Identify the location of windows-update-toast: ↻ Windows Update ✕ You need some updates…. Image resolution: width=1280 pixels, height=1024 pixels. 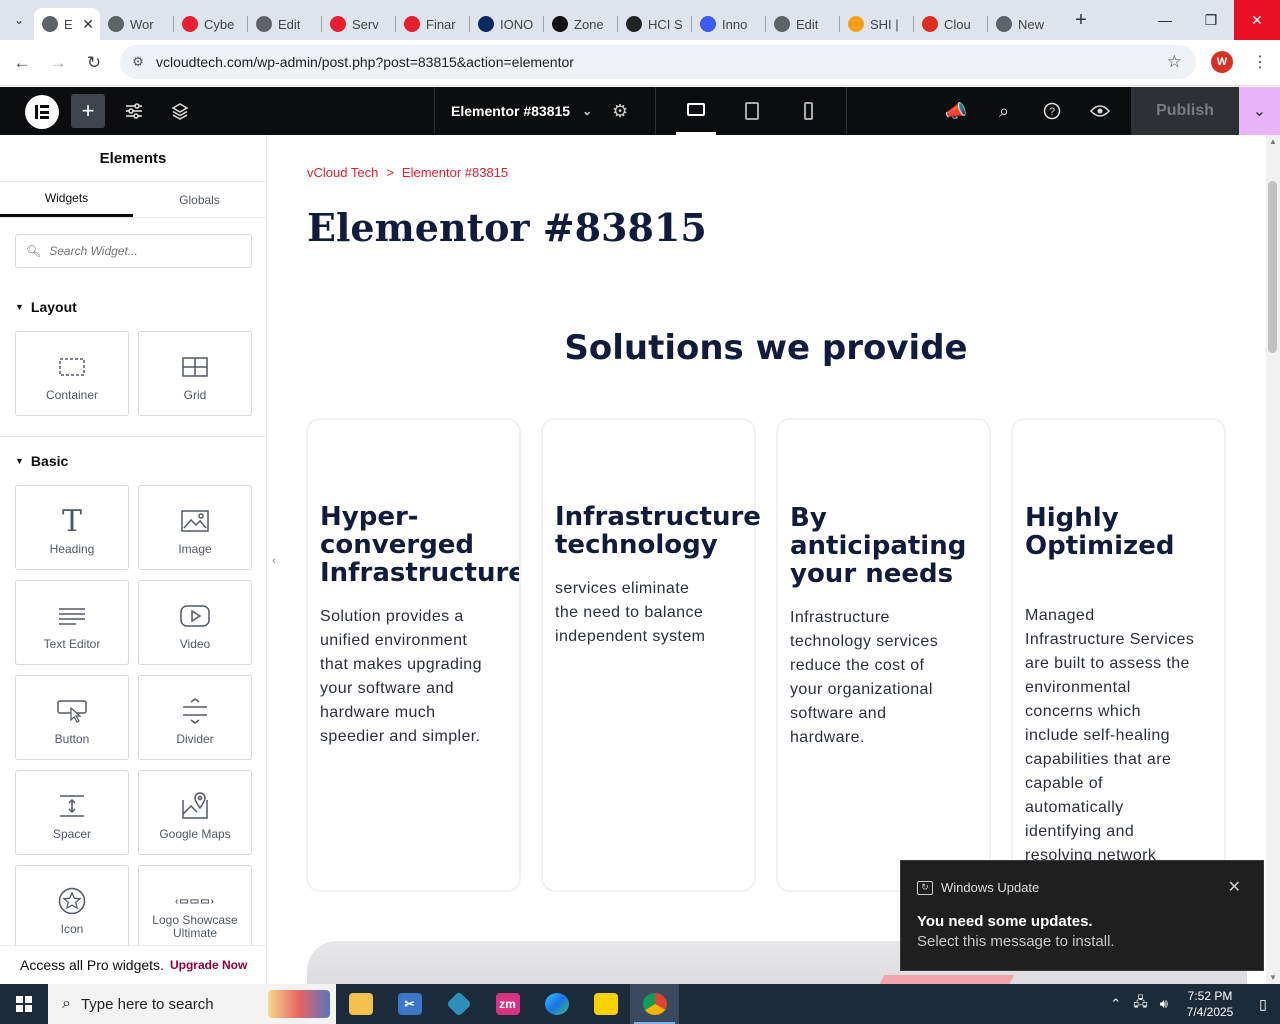
(1082, 915).